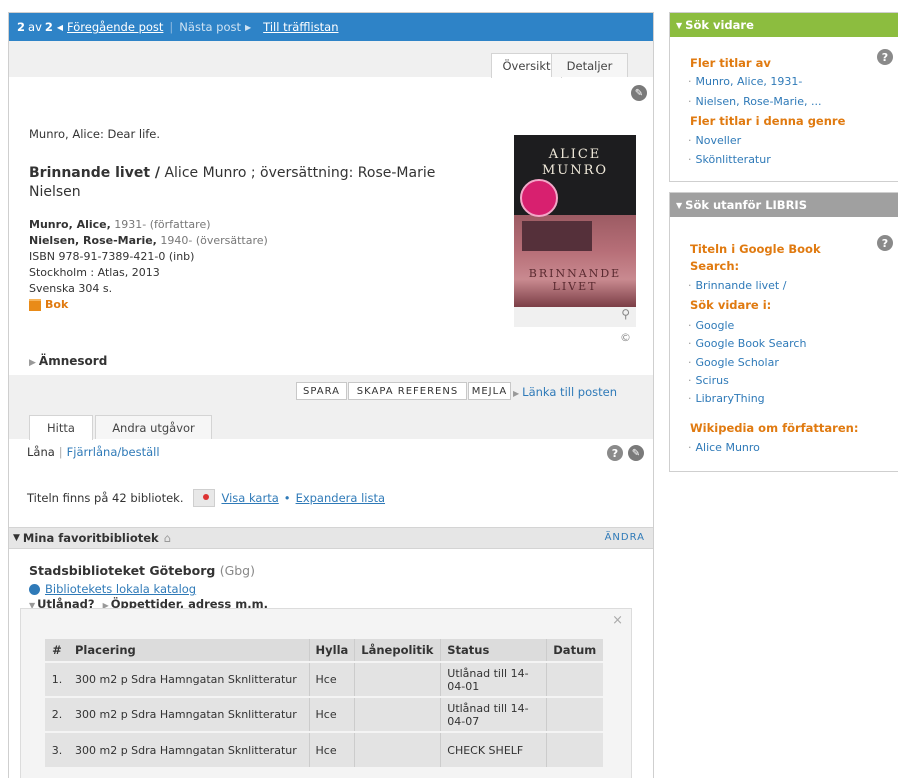 The width and height of the screenshot is (898, 778). I want to click on link-to-record-label: Länka till posten, so click(570, 392).